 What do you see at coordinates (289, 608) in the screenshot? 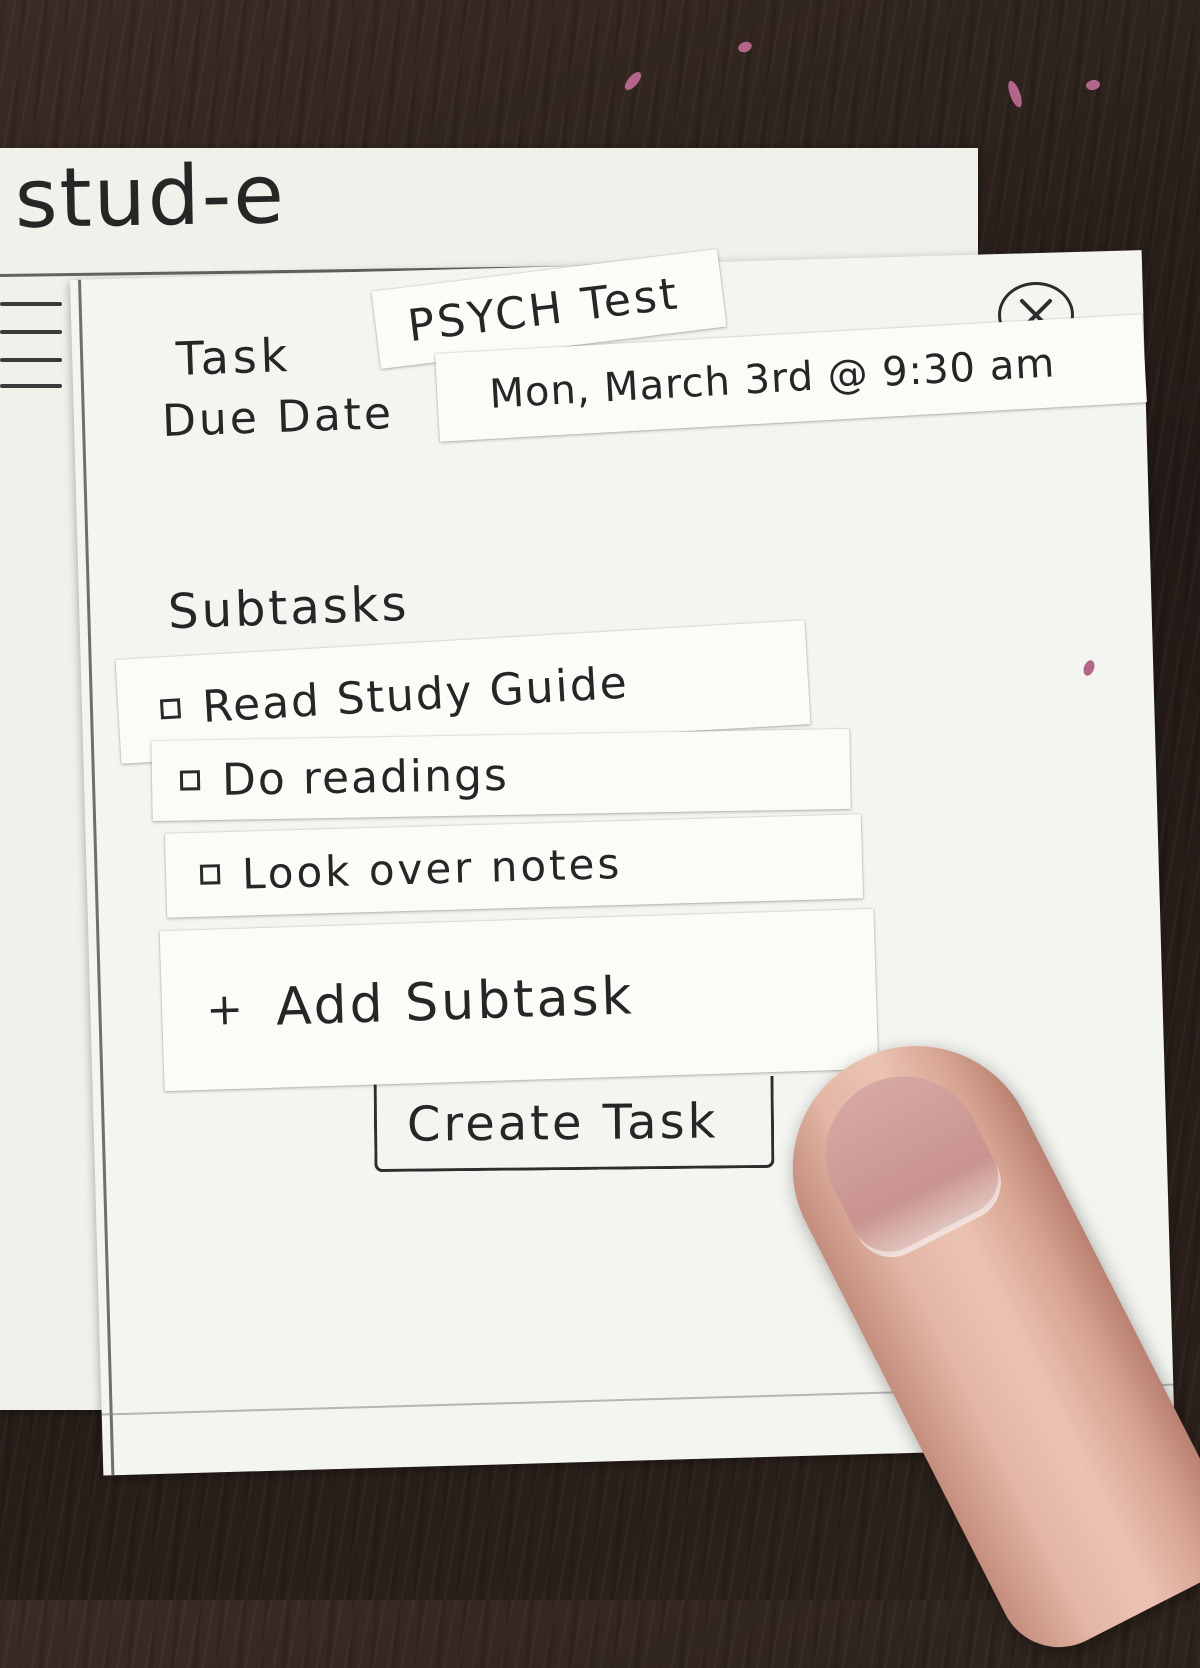
I see `subtasks-heading: Subtasks` at bounding box center [289, 608].